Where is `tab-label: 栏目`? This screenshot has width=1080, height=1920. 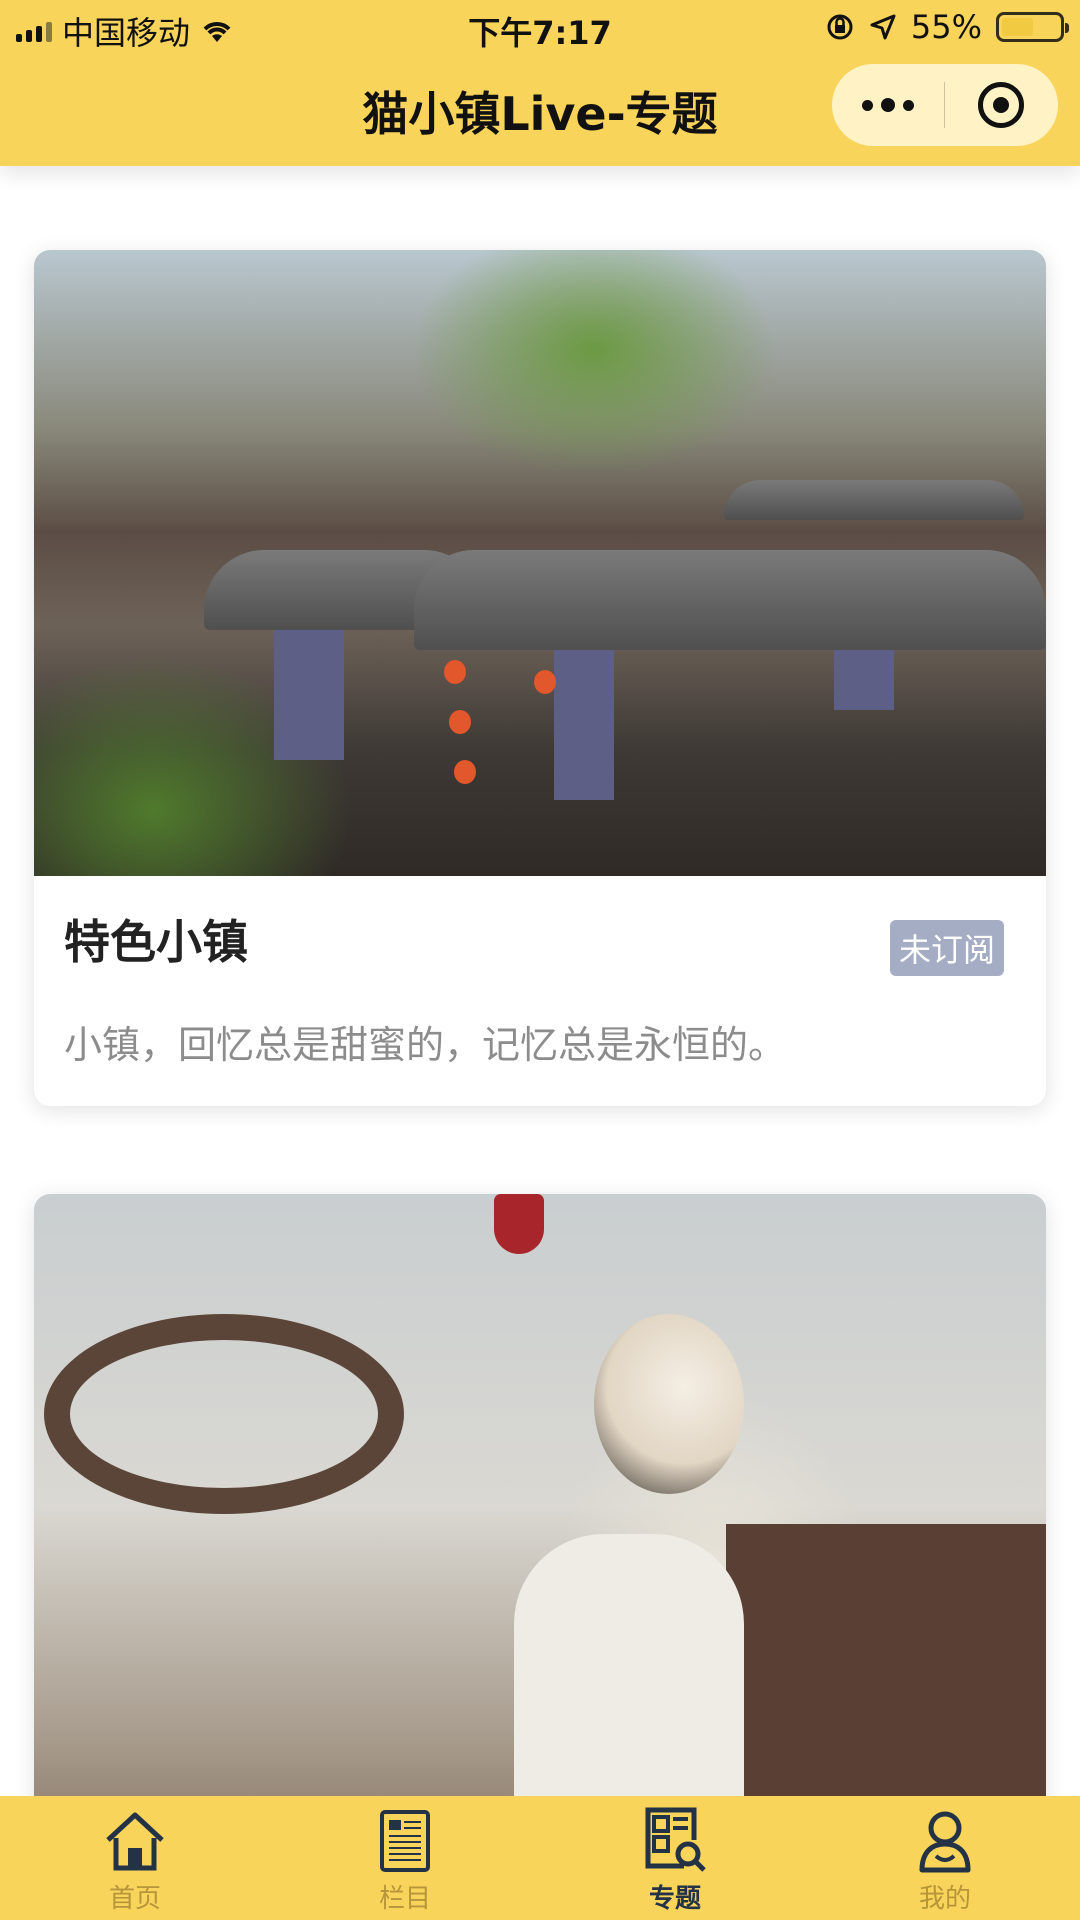
tab-label: 栏目 is located at coordinates (404, 1899).